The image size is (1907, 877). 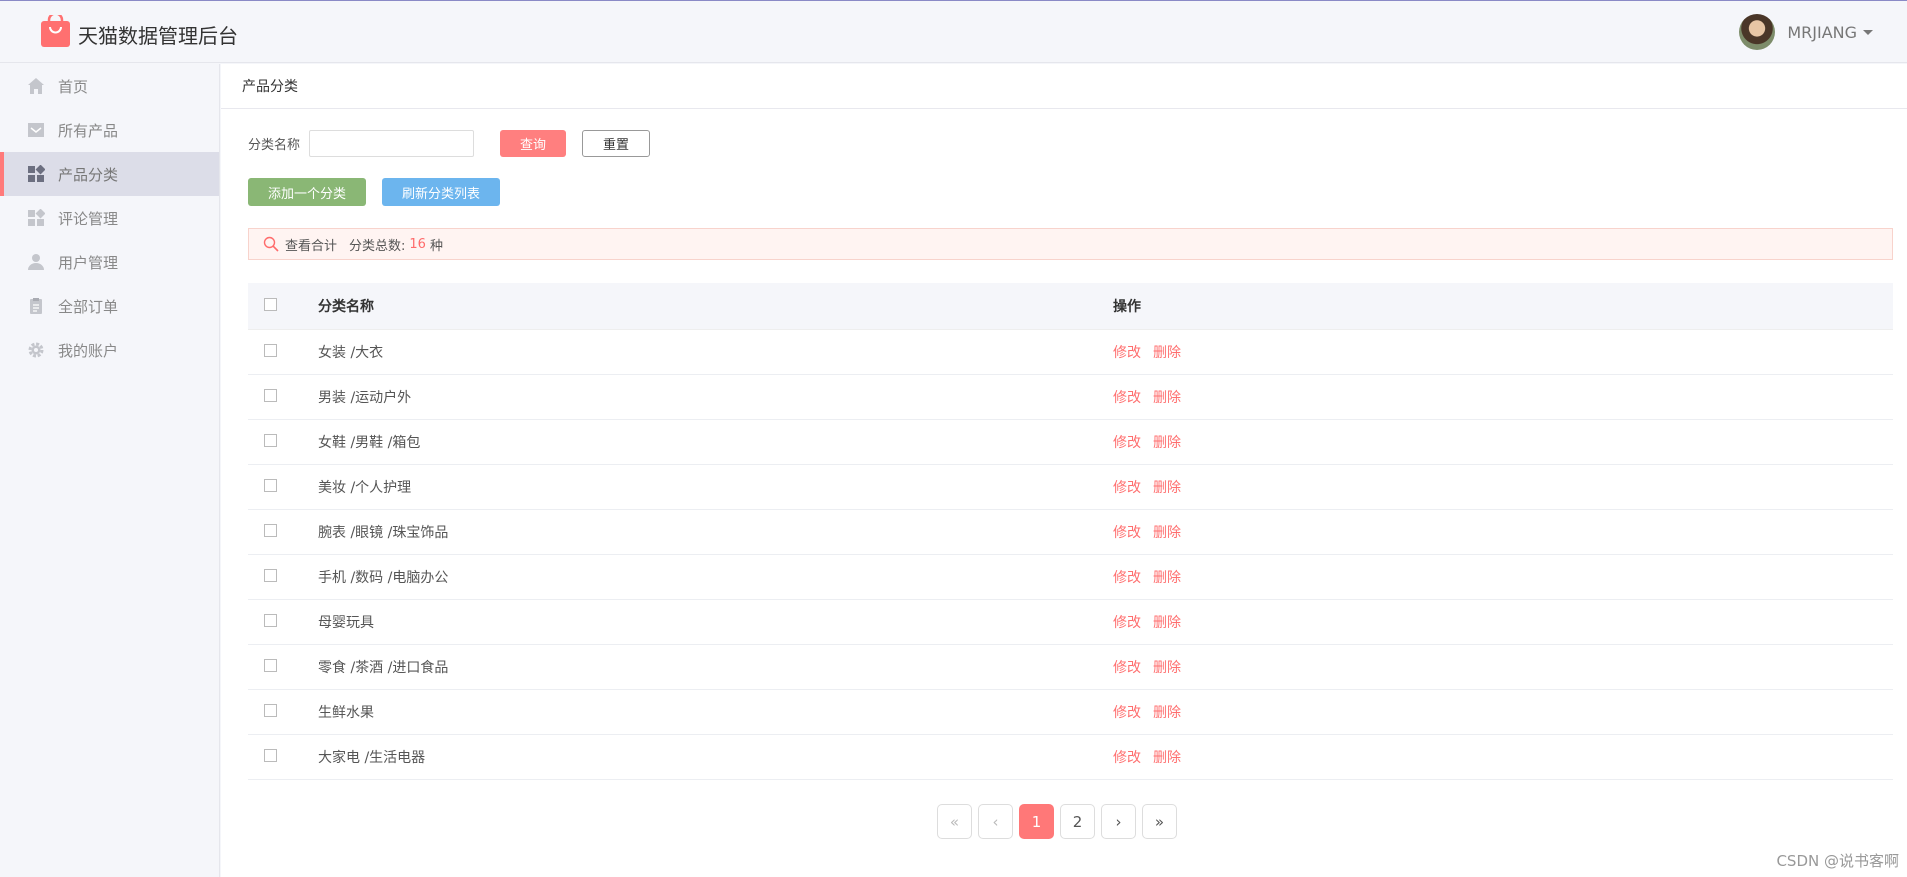 I want to click on sidebar-item-label: 全部订单, so click(x=88, y=306).